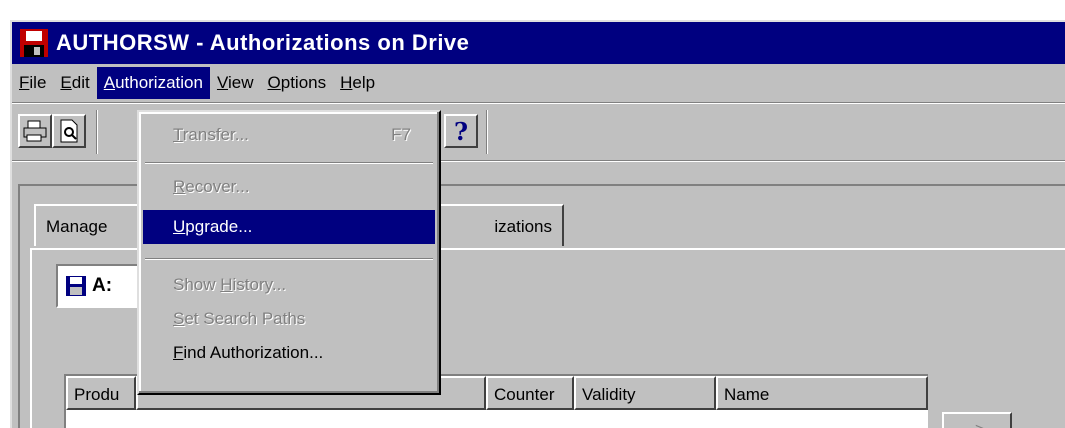 The width and height of the screenshot is (1065, 428). What do you see at coordinates (538, 43) in the screenshot?
I see `title-bar: AUTHORSW - Authorizations on Drive` at bounding box center [538, 43].